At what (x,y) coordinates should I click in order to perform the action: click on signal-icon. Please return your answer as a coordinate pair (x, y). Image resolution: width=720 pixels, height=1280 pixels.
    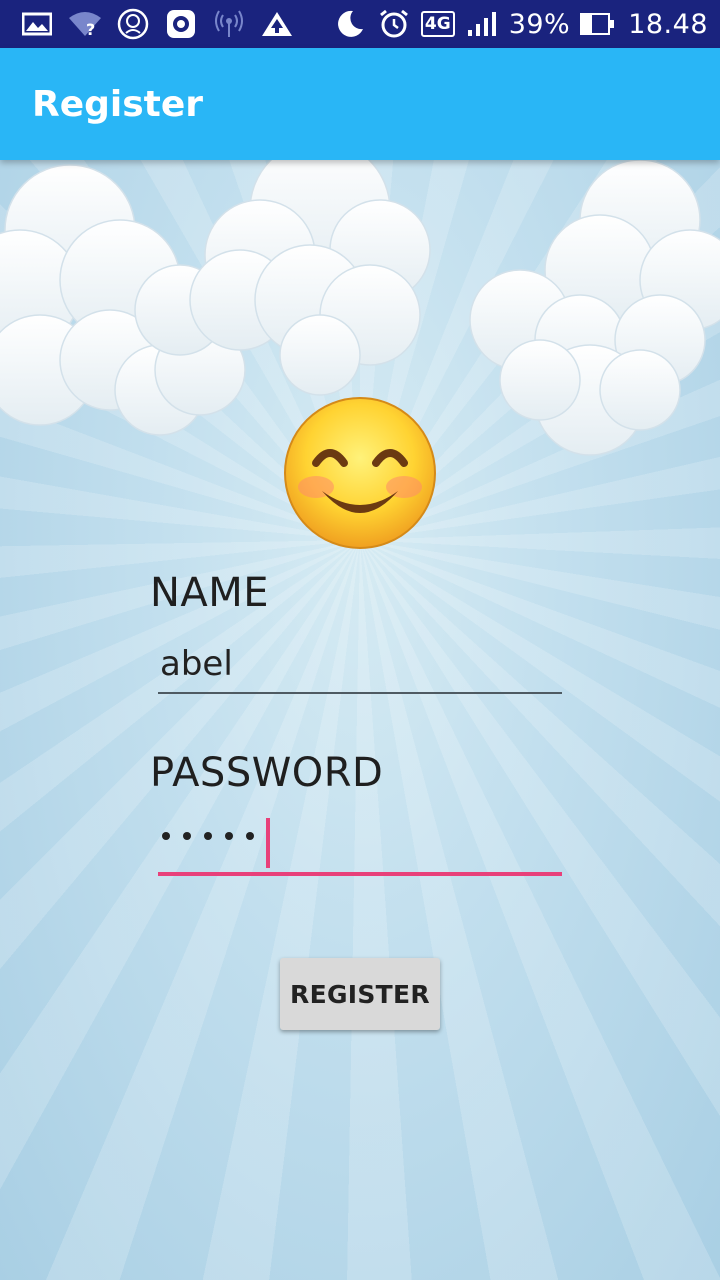
    Looking at the image, I should click on (482, 24).